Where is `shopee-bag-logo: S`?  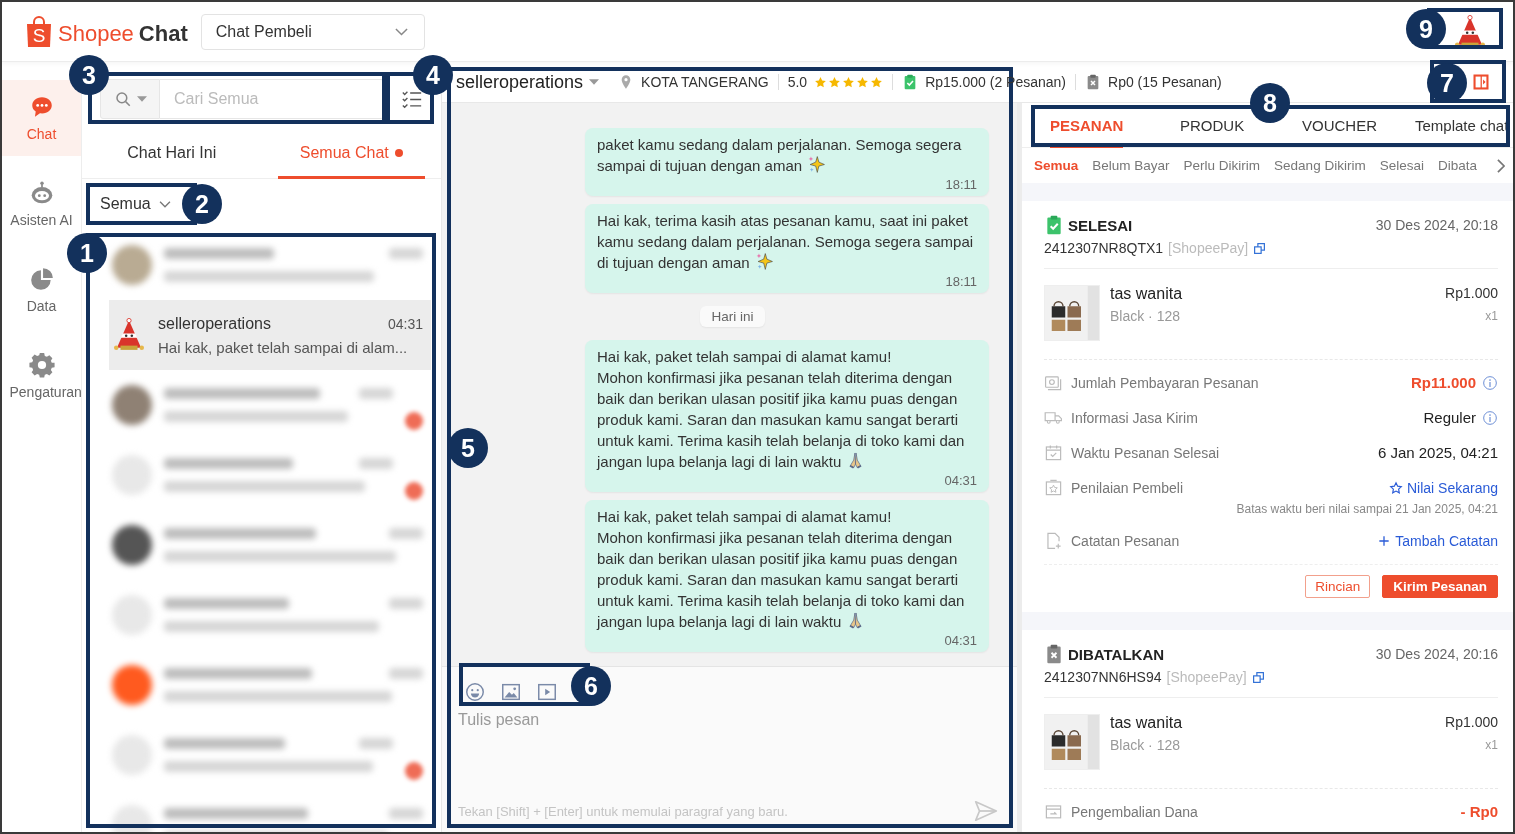 shopee-bag-logo: S is located at coordinates (39, 31).